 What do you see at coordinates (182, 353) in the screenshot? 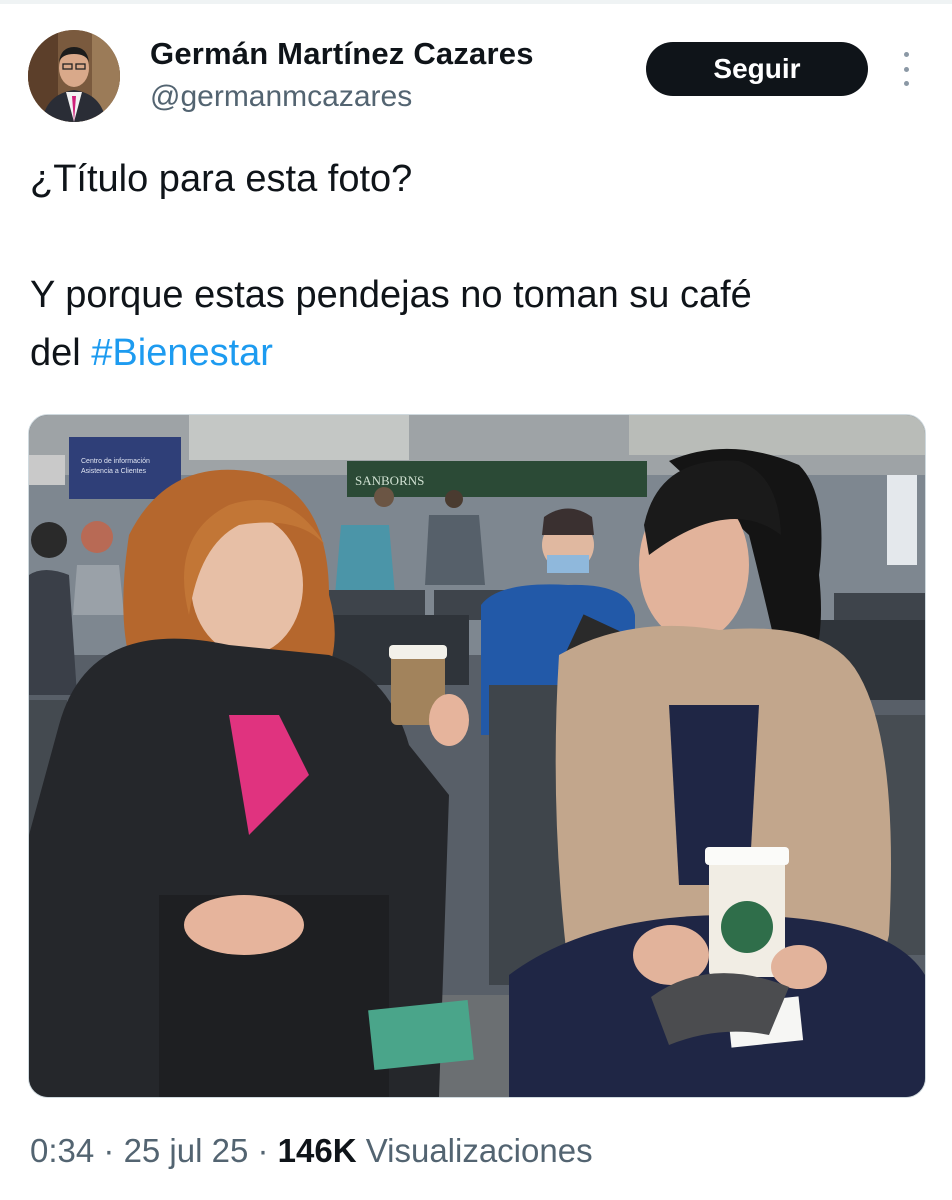
I see `hashtag-link: #Bienestar` at bounding box center [182, 353].